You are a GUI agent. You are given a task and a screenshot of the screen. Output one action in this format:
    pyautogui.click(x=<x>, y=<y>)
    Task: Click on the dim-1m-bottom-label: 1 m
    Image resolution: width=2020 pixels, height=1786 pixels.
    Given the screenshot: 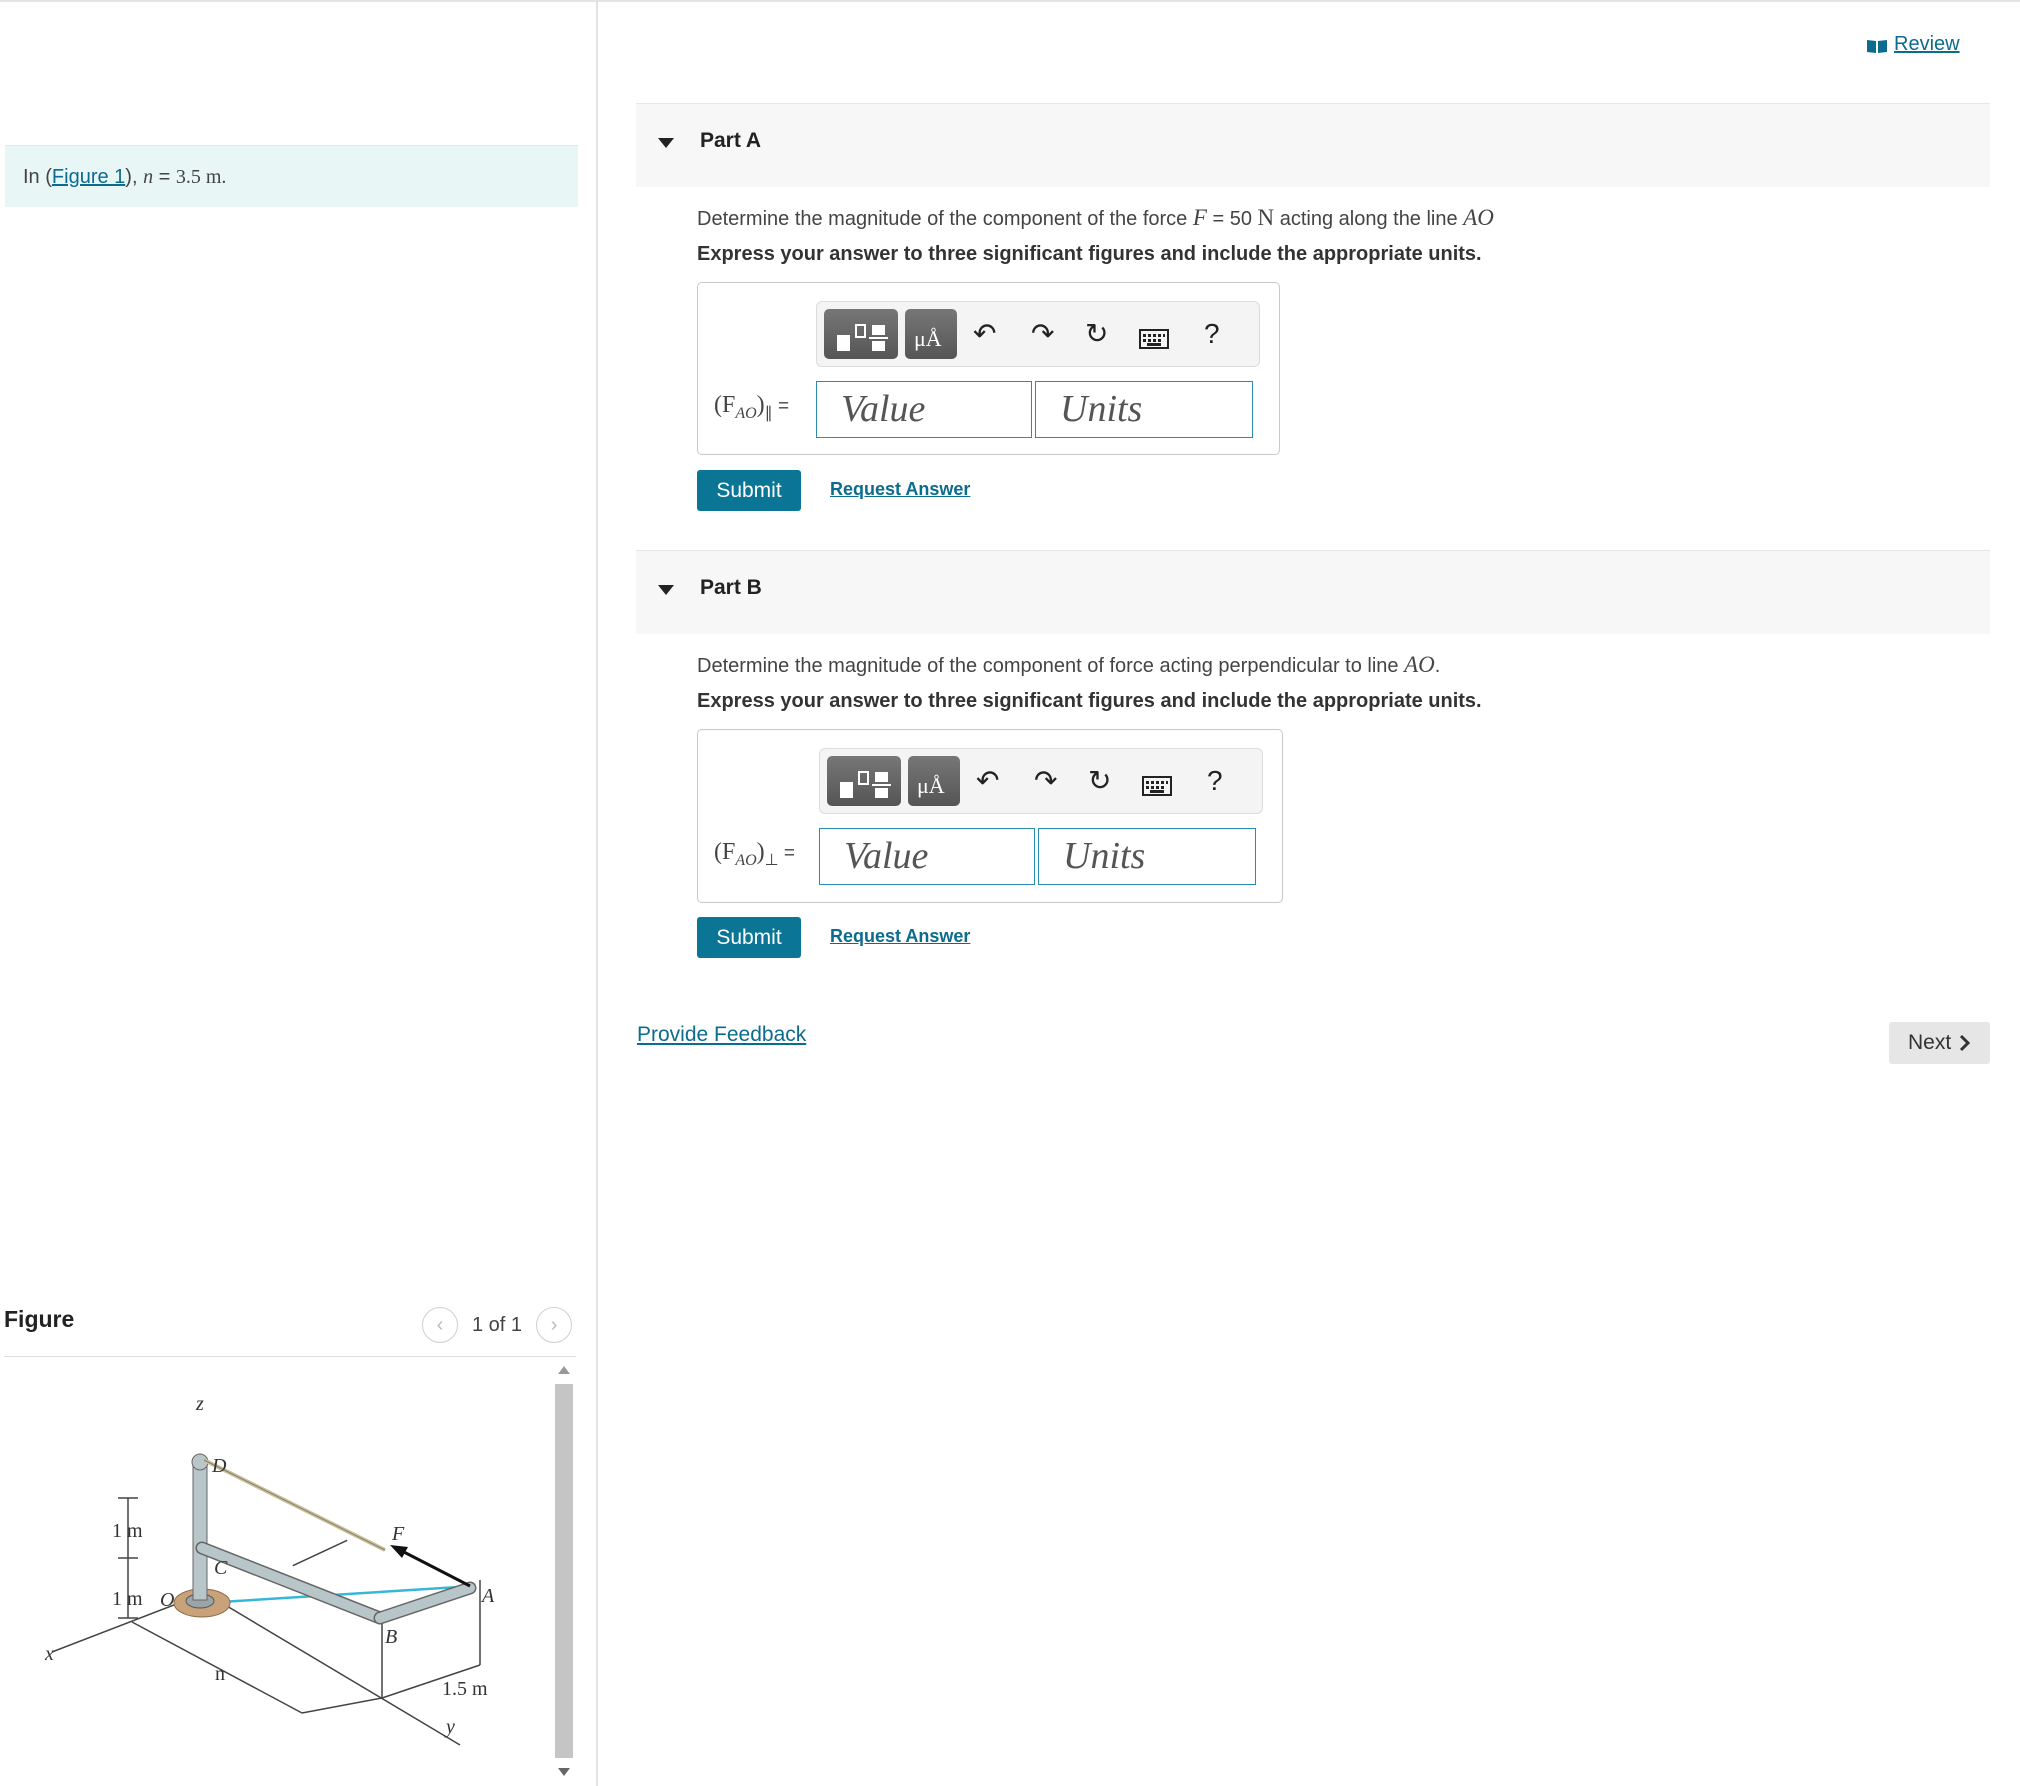 What is the action you would take?
    pyautogui.click(x=127, y=1599)
    